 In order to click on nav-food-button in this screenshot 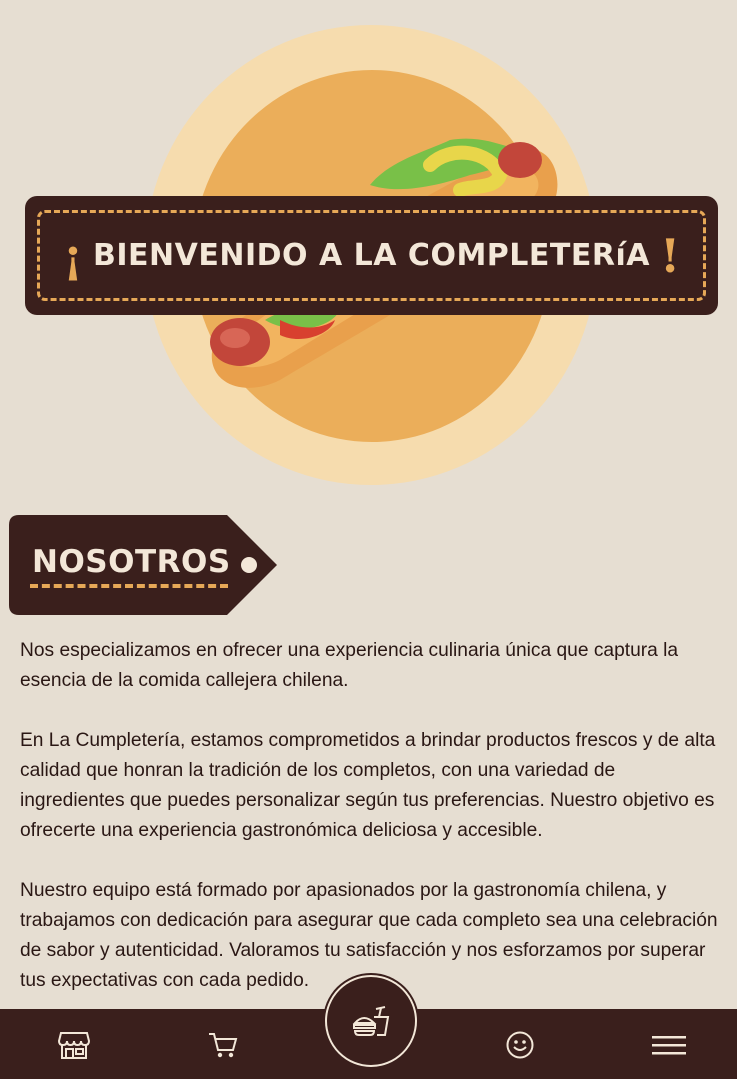, I will do `click(371, 1021)`.